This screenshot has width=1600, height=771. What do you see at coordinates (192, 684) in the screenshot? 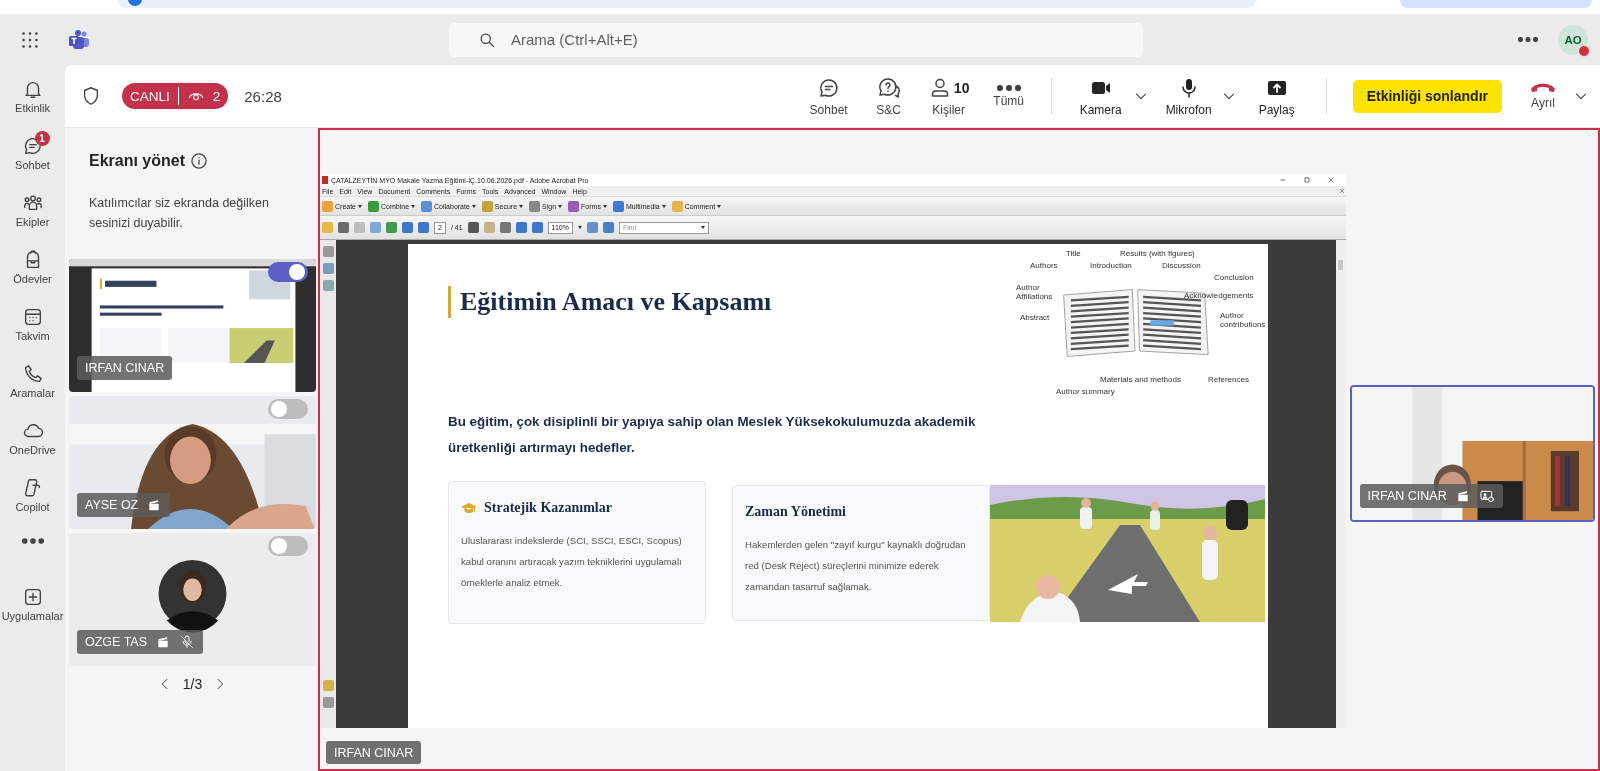
I see `page-indicator: 1/3` at bounding box center [192, 684].